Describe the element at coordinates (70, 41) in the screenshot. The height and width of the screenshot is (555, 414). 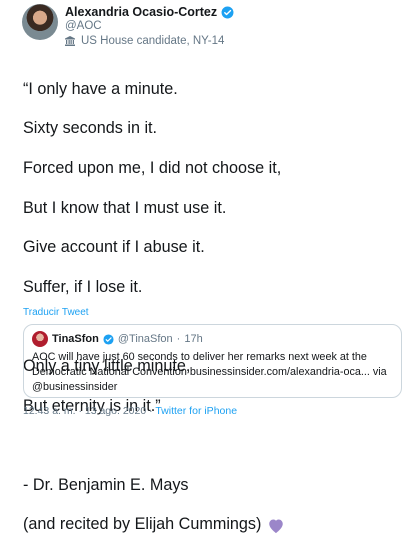
I see `government-building-icon` at that location.